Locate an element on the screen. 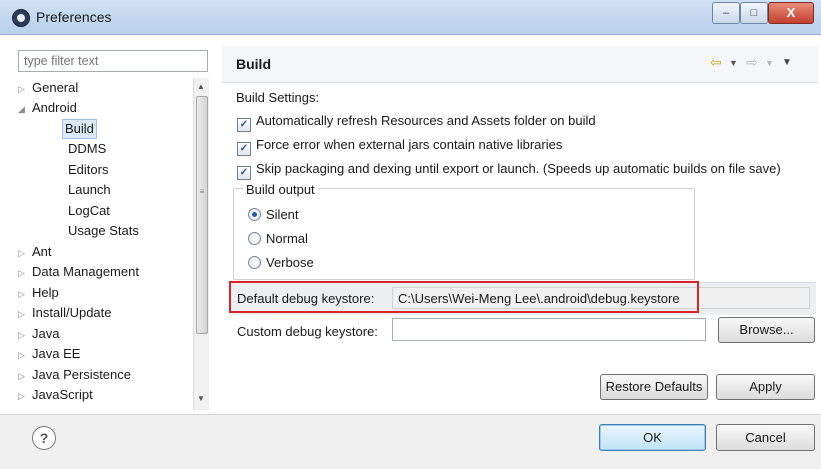 The image size is (821, 469). tree-item-install-update: ▷ Install/Update is located at coordinates (65, 313).